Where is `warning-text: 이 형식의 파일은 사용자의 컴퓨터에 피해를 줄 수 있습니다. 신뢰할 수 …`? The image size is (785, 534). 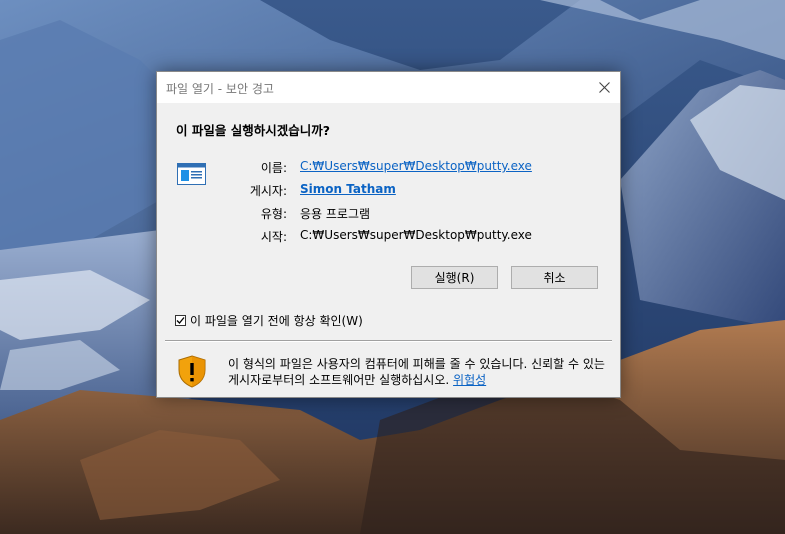
warning-text: 이 형식의 파일은 사용자의 컴퓨터에 피해를 줄 수 있습니다. 신뢰할 수 … is located at coordinates (416, 372).